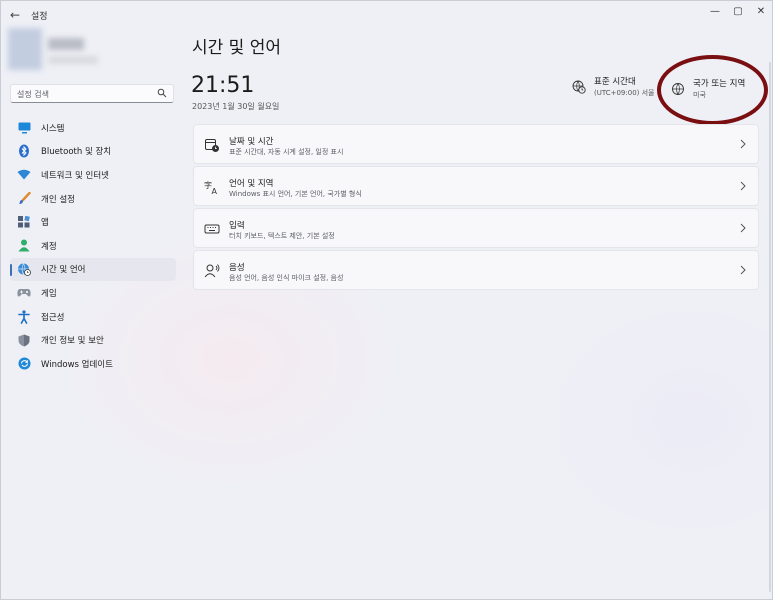  What do you see at coordinates (24, 128) in the screenshot?
I see `monitor-icon` at bounding box center [24, 128].